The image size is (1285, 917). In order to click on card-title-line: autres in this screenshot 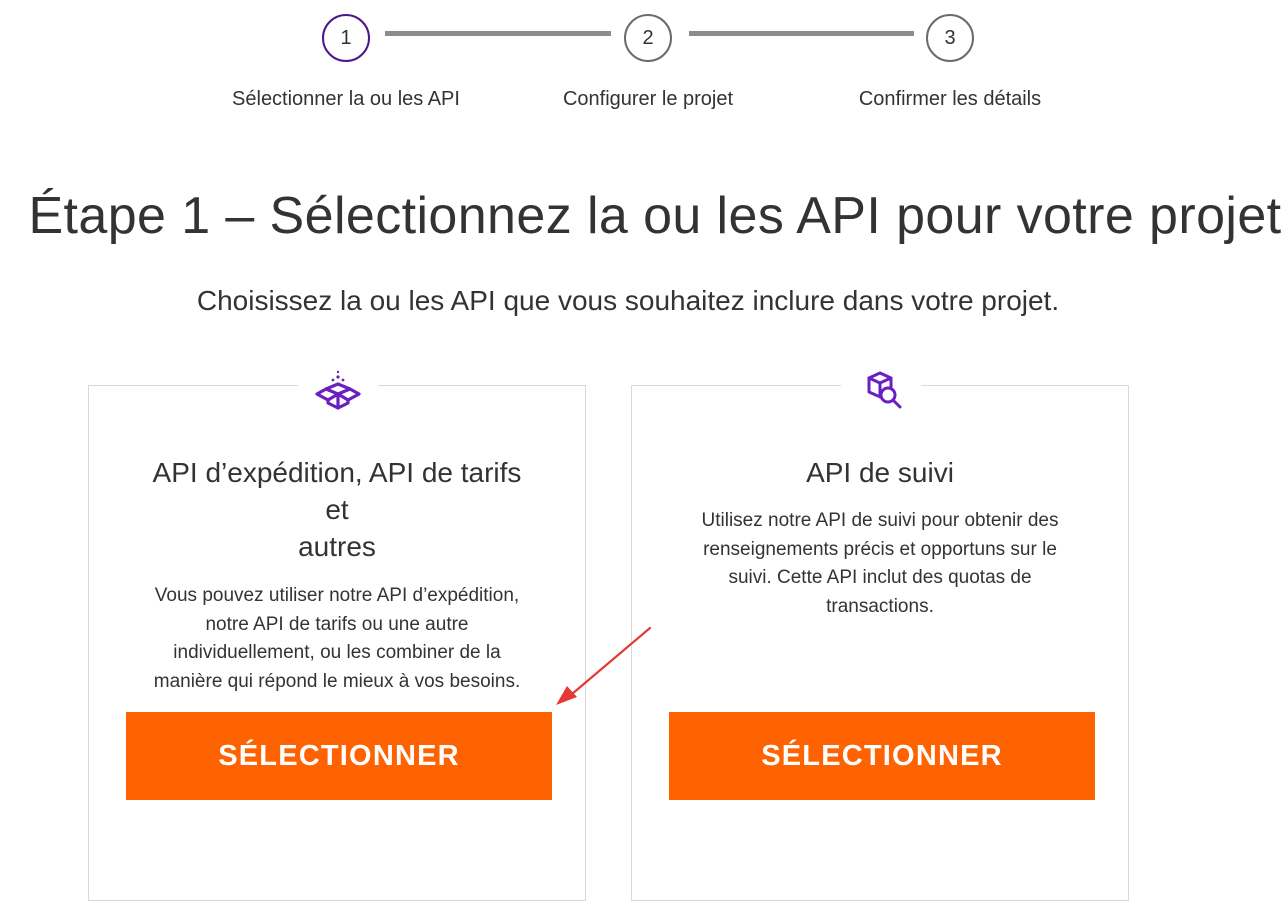, I will do `click(337, 546)`.